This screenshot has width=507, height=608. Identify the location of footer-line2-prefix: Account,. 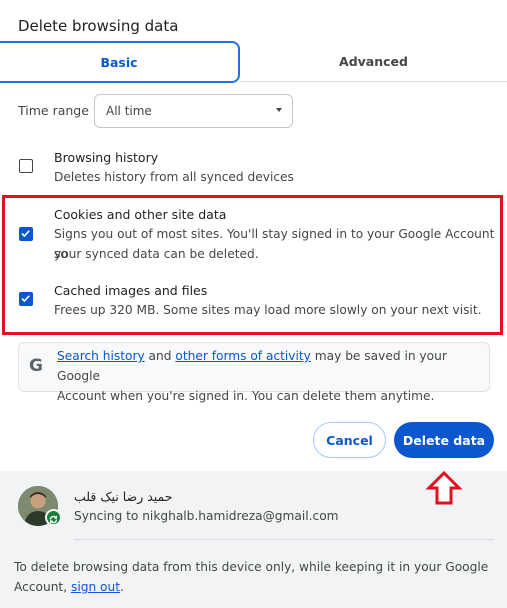
(42, 587).